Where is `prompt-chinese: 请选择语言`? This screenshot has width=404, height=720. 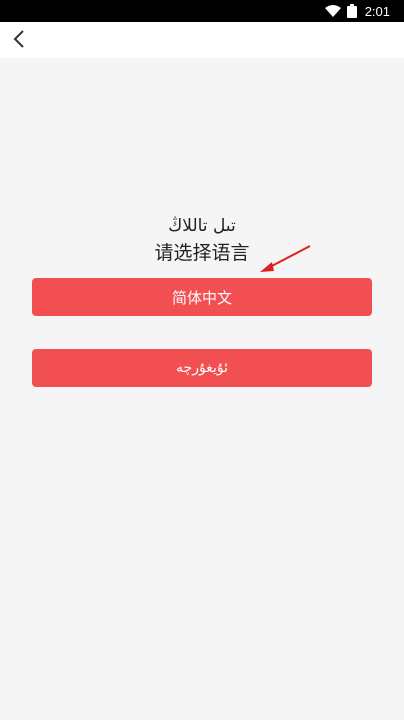
prompt-chinese: 请选择语言 is located at coordinates (202, 253).